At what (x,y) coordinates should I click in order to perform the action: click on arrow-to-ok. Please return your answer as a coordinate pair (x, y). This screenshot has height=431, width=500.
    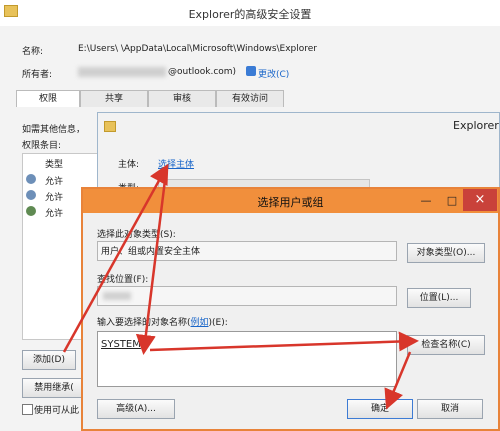
    Looking at the image, I should click on (398, 380).